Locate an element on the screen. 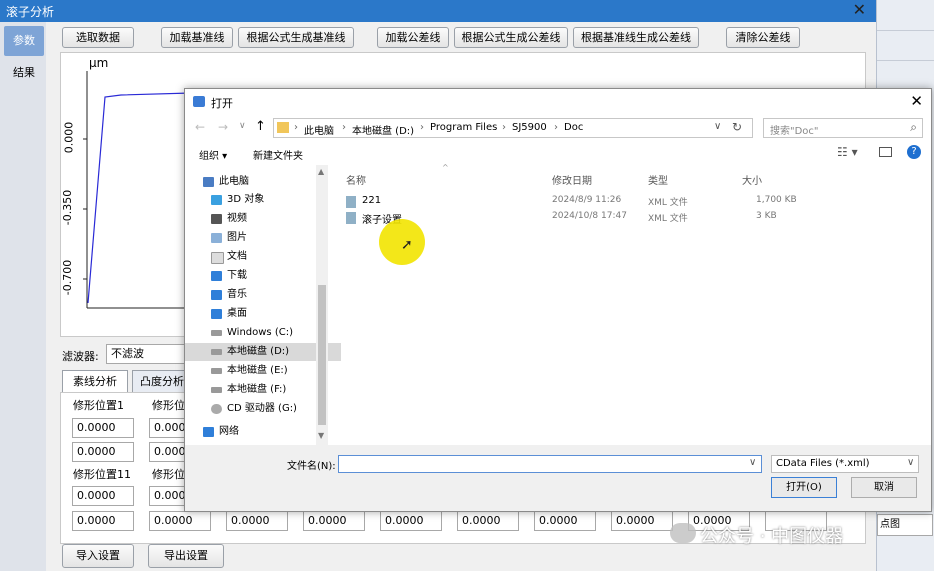 This screenshot has width=934, height=571. breadcrumb-this-pc: 此电脑 is located at coordinates (319, 129).